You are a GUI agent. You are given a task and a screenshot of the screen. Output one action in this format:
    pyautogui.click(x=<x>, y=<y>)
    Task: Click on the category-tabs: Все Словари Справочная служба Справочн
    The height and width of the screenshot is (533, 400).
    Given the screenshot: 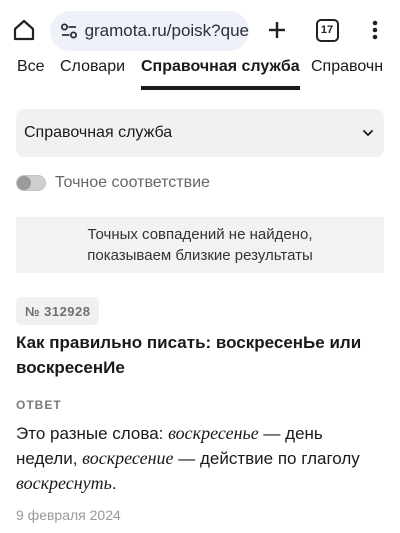 What is the action you would take?
    pyautogui.click(x=200, y=74)
    